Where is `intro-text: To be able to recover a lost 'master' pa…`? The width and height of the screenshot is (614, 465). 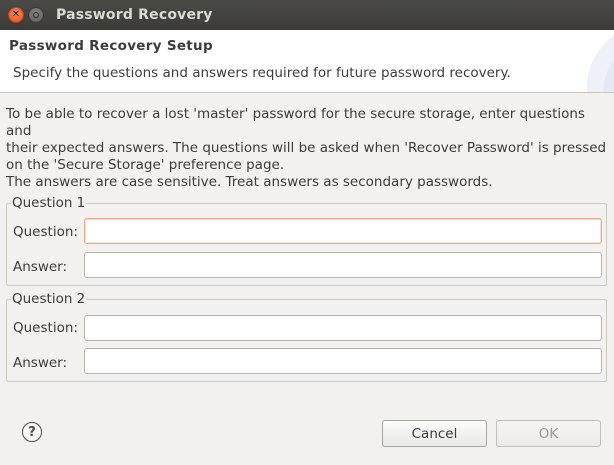 intro-text: To be able to recover a lost 'master' pa… is located at coordinates (308, 140).